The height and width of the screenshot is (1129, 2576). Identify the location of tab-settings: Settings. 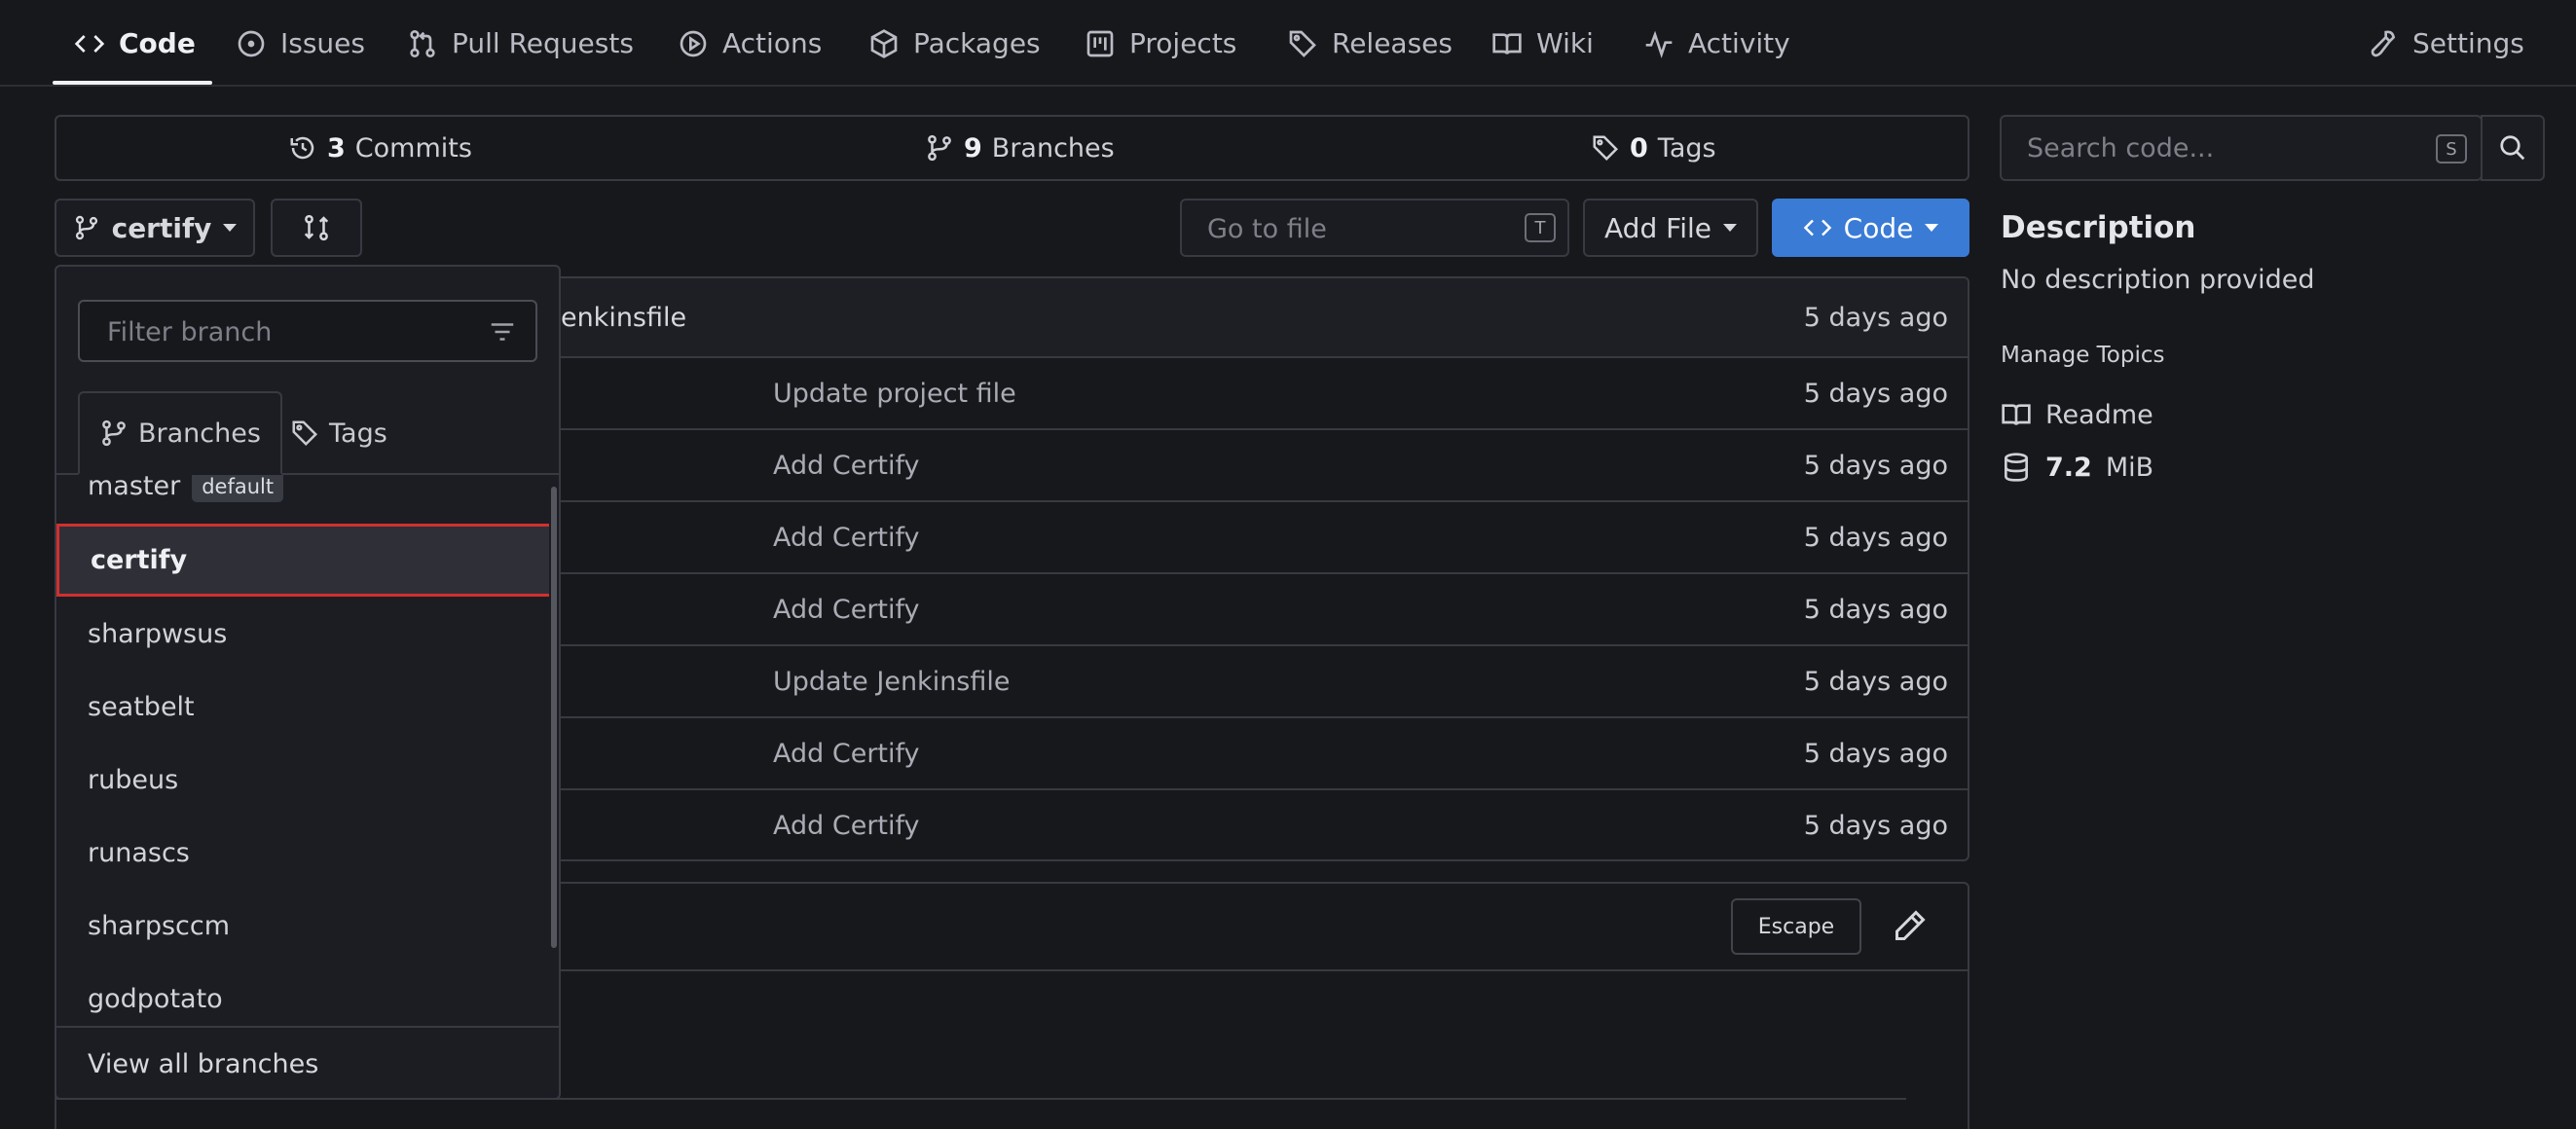
(2446, 43).